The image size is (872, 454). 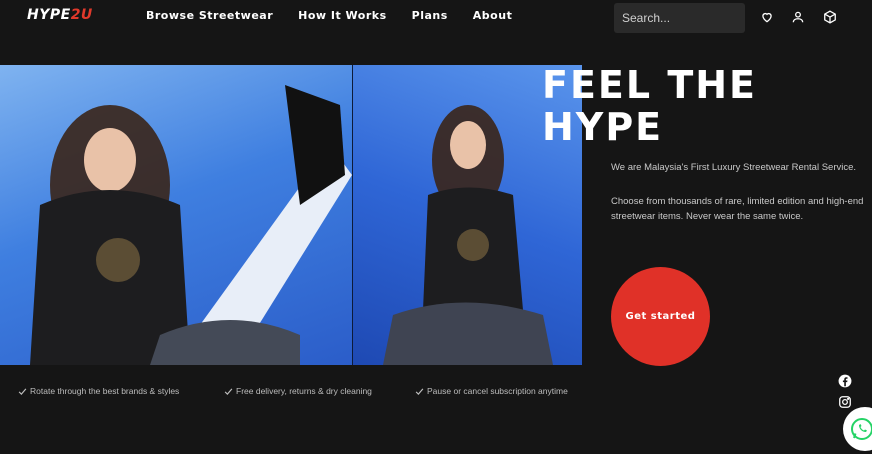 I want to click on nav-about: About, so click(x=493, y=15).